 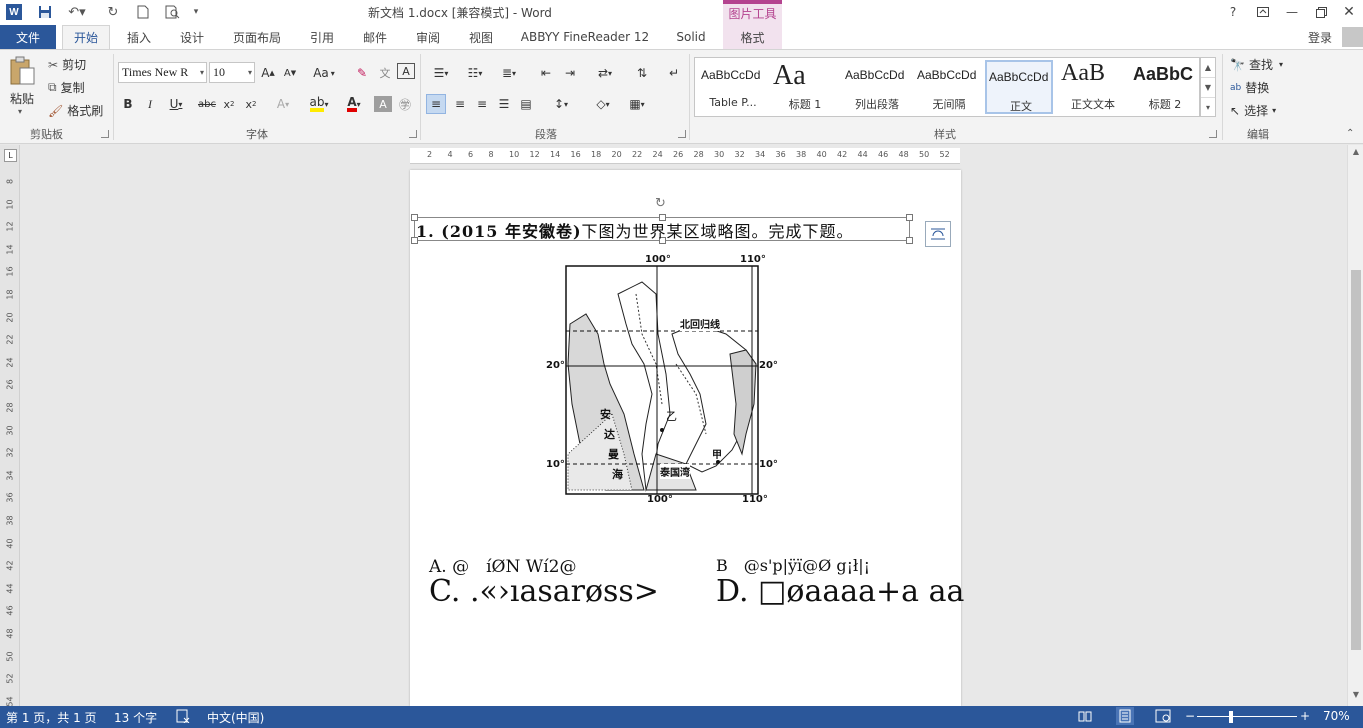 I want to click on shading-icon: ◇ ▾, so click(x=603, y=104).